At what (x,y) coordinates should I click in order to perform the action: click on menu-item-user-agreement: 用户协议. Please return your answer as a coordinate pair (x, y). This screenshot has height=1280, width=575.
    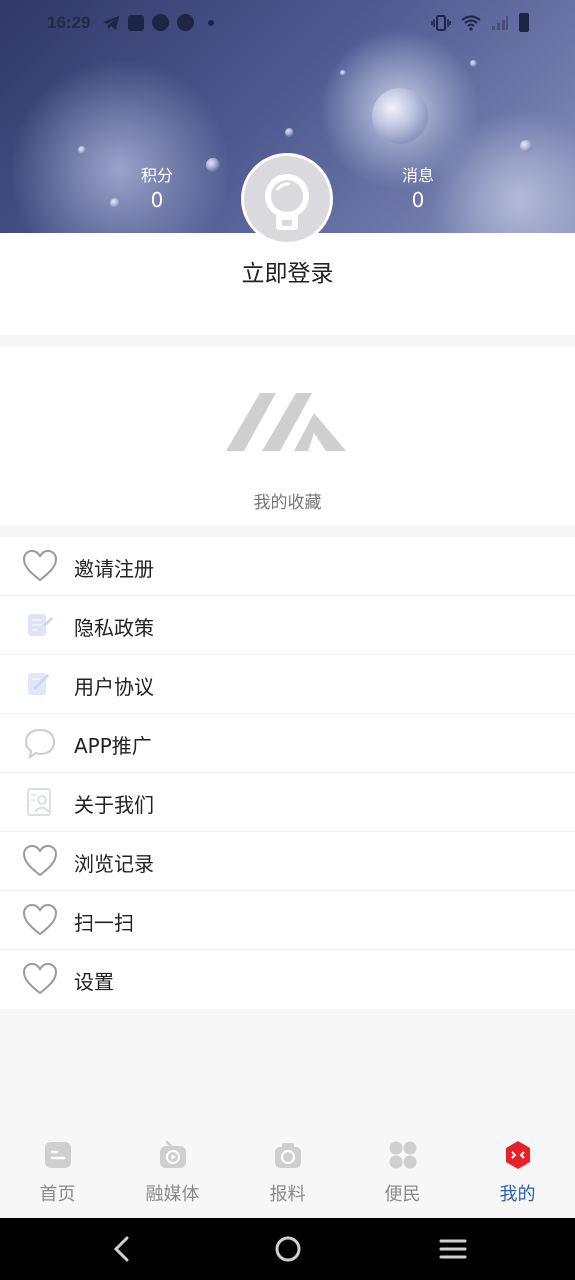
    Looking at the image, I should click on (287, 684).